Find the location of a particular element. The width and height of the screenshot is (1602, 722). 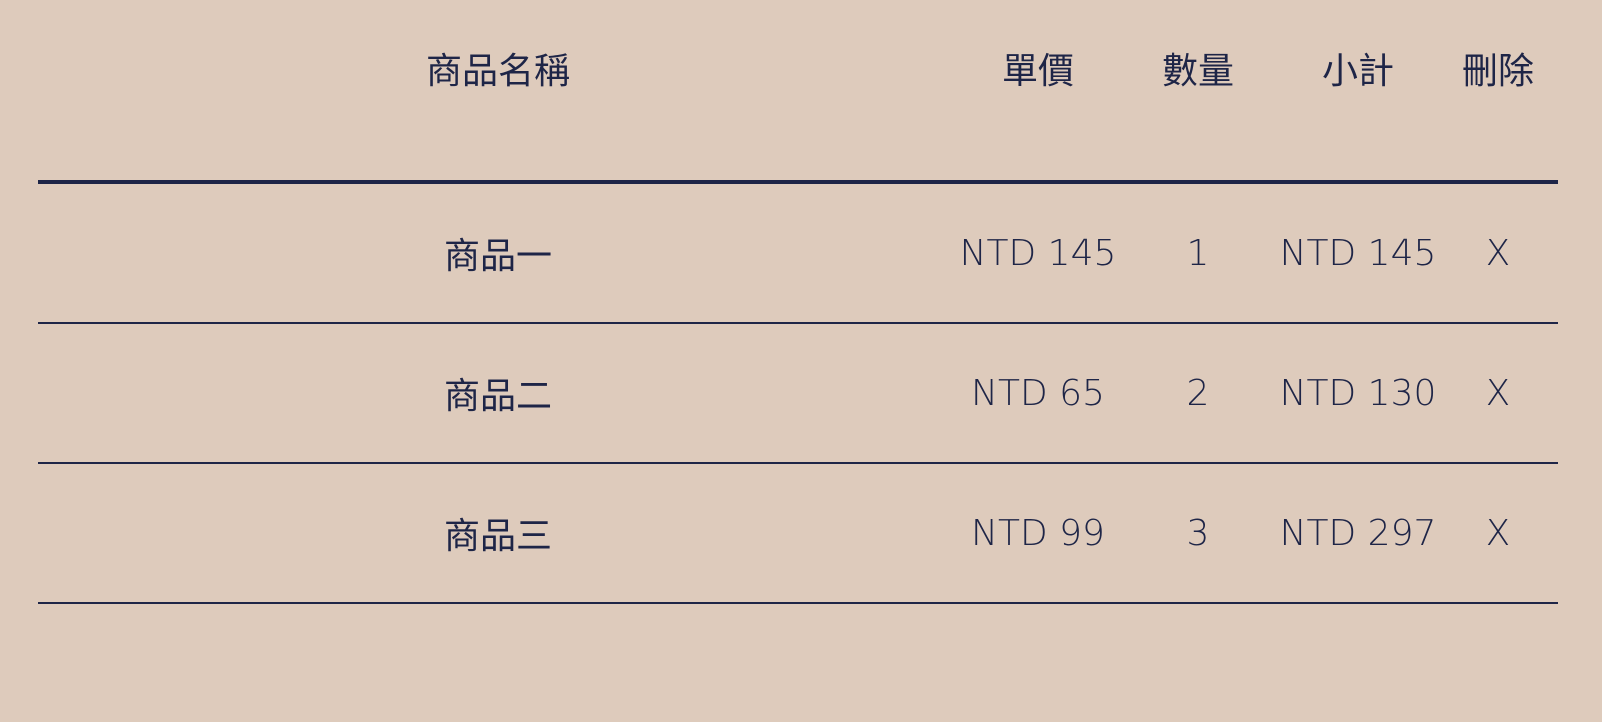

quantity: 3 is located at coordinates (1198, 533).